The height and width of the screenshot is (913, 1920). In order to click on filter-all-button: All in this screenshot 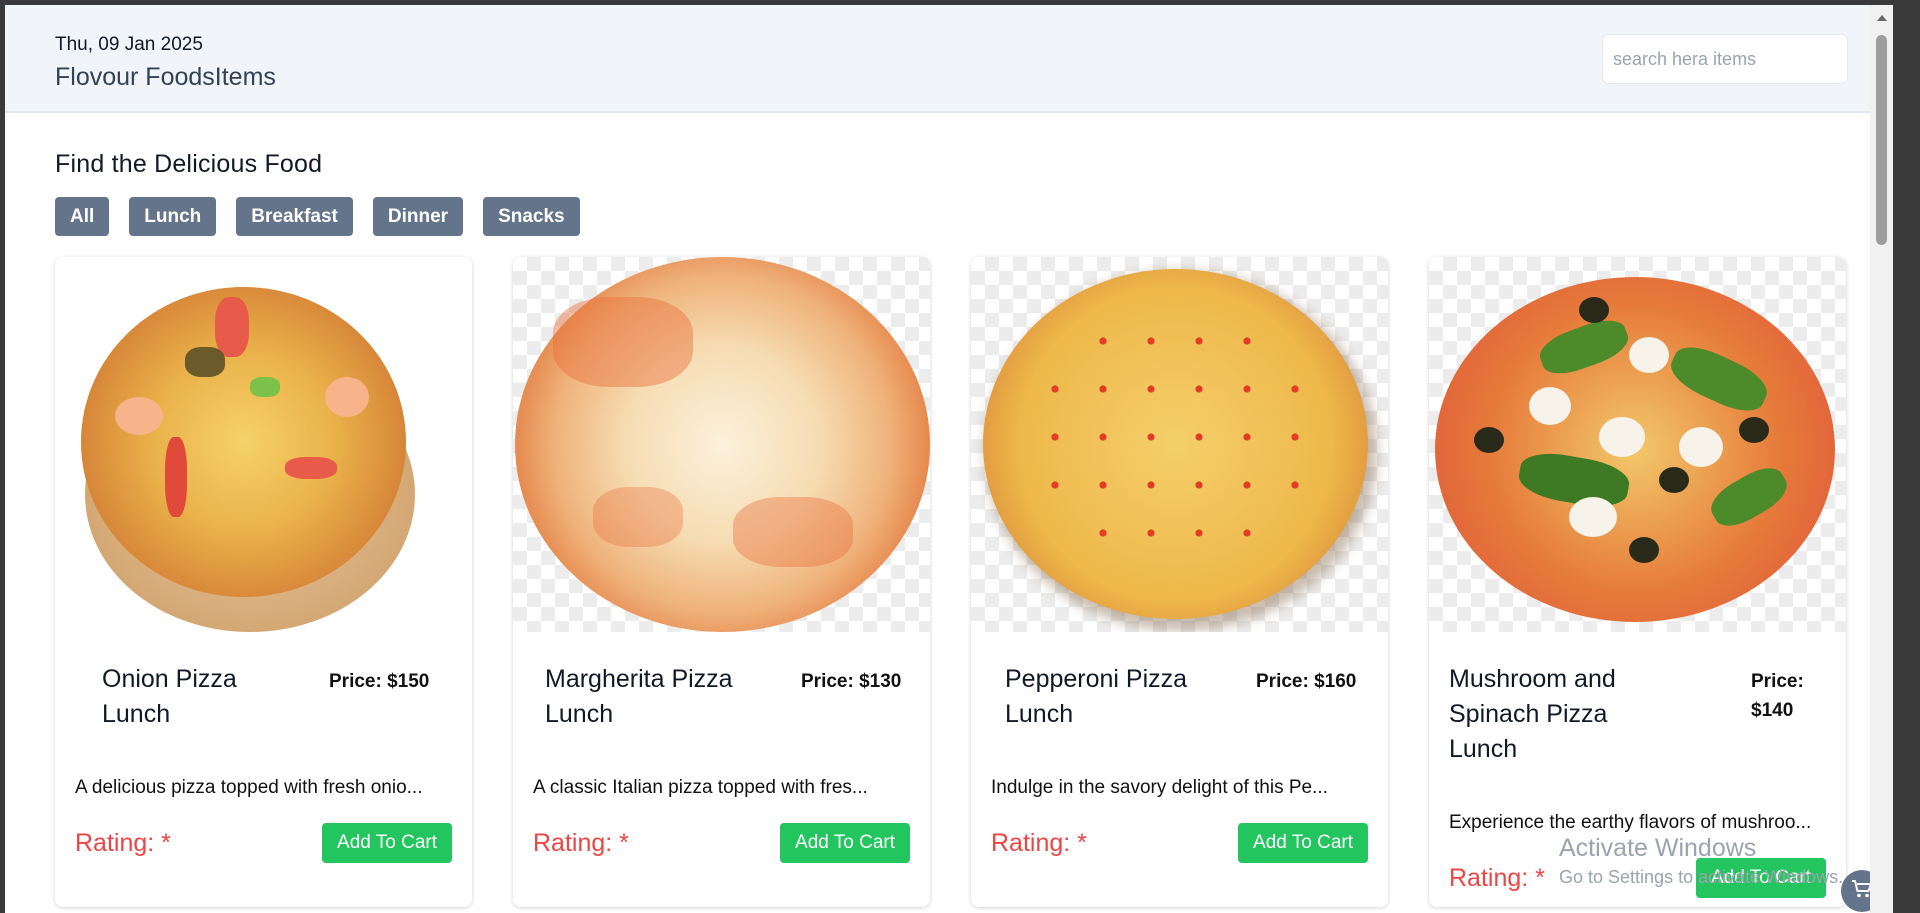, I will do `click(82, 216)`.